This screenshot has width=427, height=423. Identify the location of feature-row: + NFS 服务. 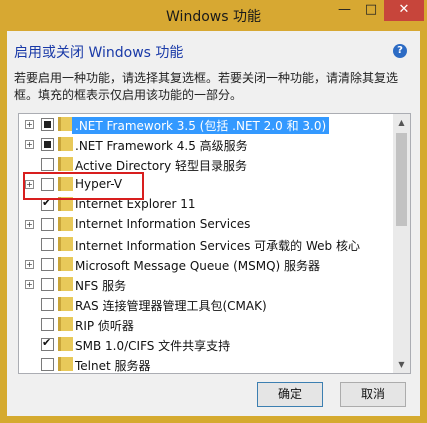
(205, 284).